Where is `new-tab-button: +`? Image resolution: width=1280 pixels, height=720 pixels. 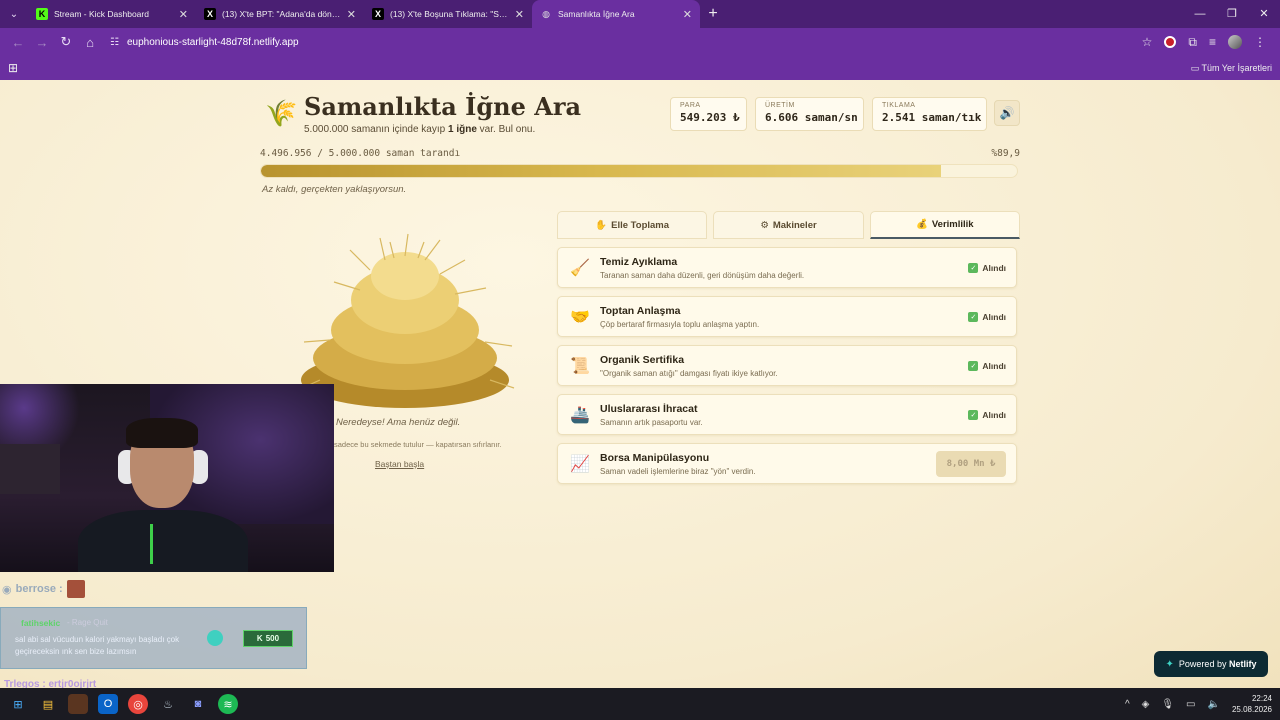
new-tab-button: + is located at coordinates (713, 14).